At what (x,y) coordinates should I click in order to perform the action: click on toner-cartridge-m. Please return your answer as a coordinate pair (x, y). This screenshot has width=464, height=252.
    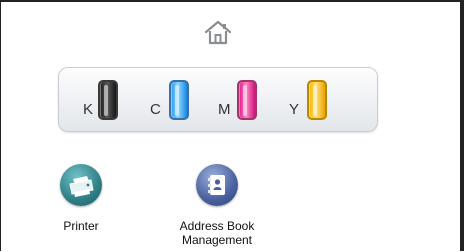
    Looking at the image, I should click on (247, 100).